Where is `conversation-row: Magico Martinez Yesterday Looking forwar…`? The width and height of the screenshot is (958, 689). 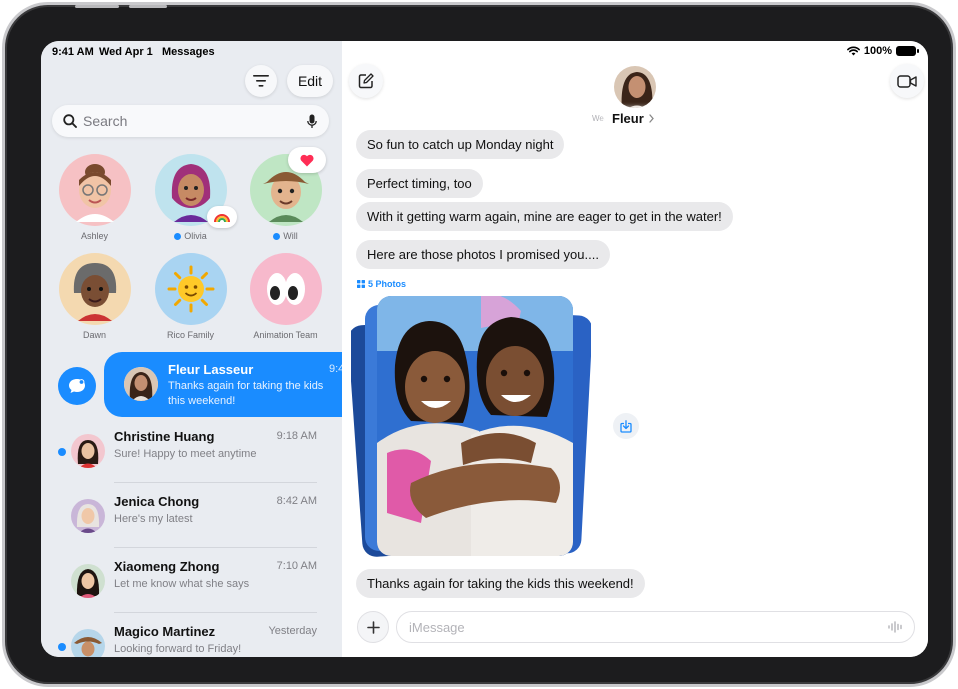
conversation-row: Magico Martinez Yesterday Looking forwar… is located at coordinates (191, 635).